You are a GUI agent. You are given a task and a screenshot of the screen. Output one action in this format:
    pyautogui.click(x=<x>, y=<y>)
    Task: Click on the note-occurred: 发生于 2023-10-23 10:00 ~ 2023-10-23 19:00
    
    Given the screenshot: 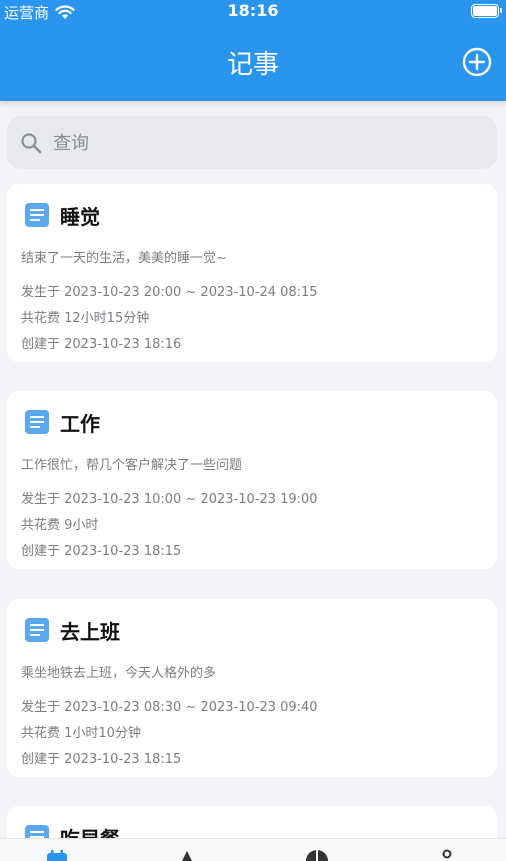 What is the action you would take?
    pyautogui.click(x=169, y=499)
    